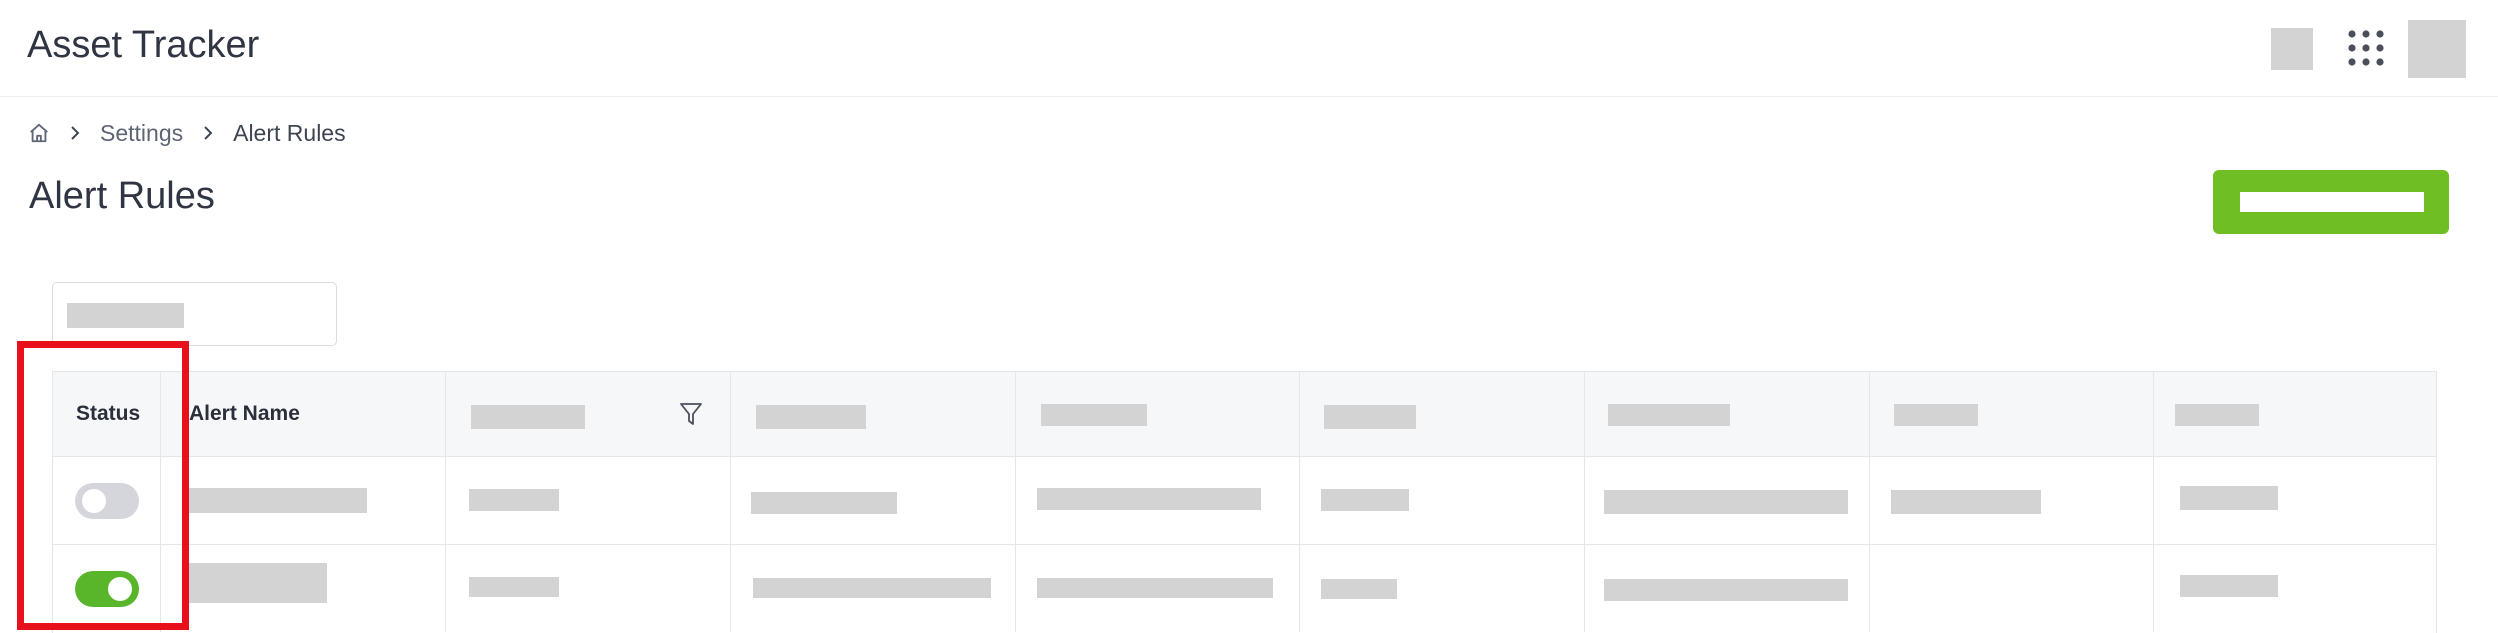 The height and width of the screenshot is (633, 2498). Describe the element at coordinates (289, 132) in the screenshot. I see `breadcrumb-current: Alert Rules` at that location.